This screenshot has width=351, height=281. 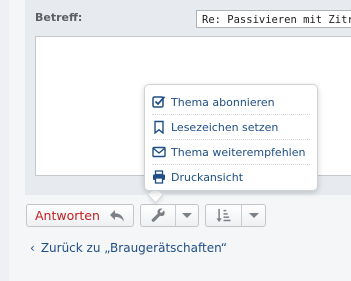 I want to click on menu-item-label: Thema weiterempfehlen, so click(x=238, y=152).